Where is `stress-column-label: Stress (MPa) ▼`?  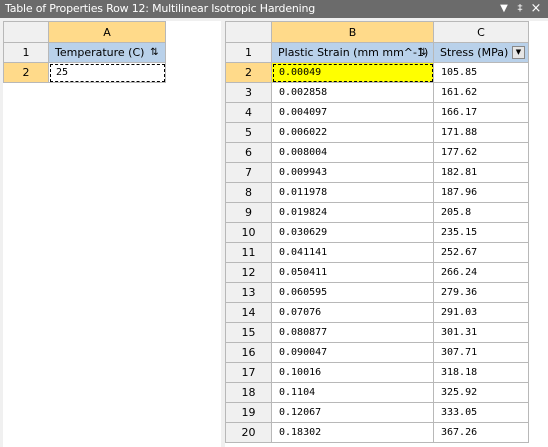 stress-column-label: Stress (MPa) ▼ is located at coordinates (481, 52).